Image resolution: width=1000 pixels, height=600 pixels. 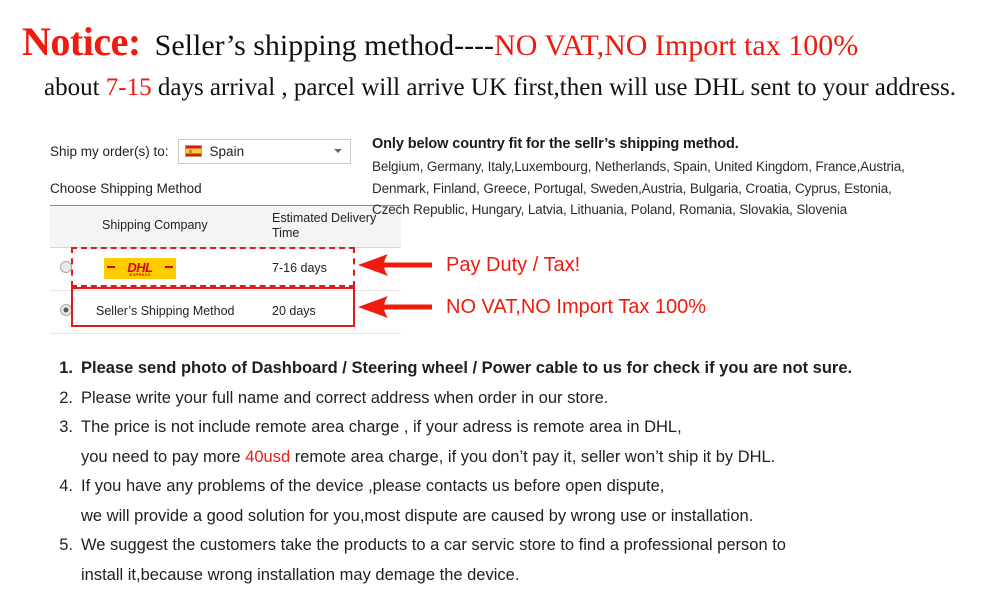 I want to click on dhl-logo-icon: DHL EXPRESS, so click(x=140, y=268).